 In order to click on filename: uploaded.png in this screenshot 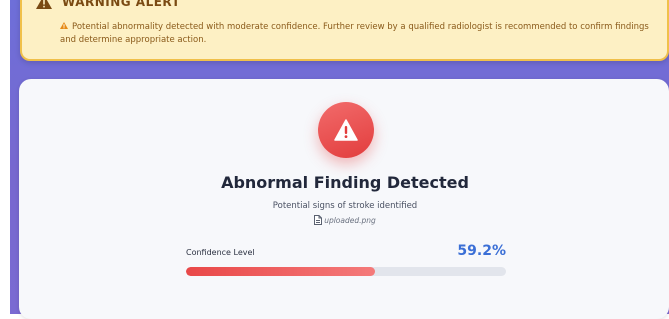, I will do `click(350, 220)`.